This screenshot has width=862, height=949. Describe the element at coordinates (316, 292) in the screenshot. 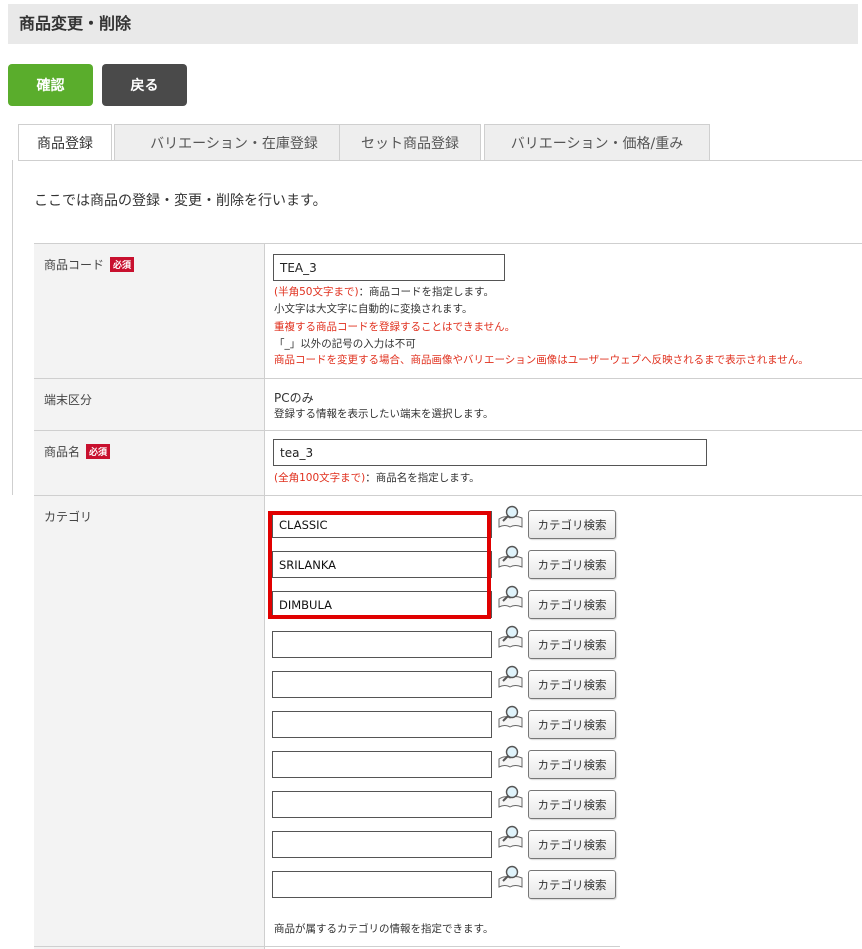

I see `product-code-limit: (半角50文字まで)` at that location.